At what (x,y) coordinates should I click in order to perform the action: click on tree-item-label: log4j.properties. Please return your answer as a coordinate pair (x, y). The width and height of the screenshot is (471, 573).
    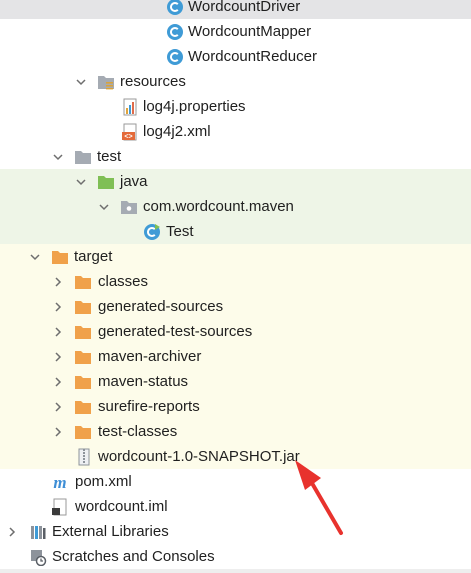
    Looking at the image, I should click on (194, 106).